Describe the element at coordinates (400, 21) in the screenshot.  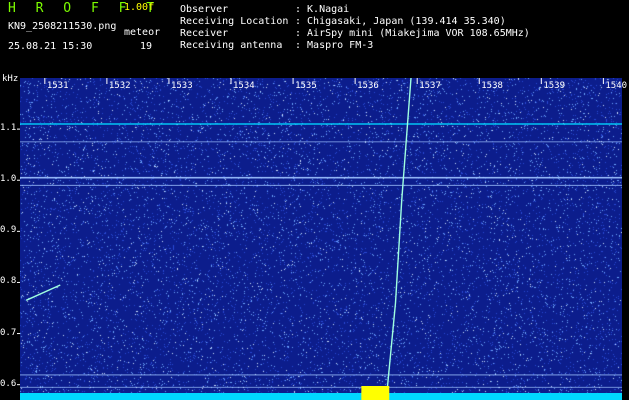
I see `location-value: : Chigasaki, Japan (139.414 35.340)` at that location.